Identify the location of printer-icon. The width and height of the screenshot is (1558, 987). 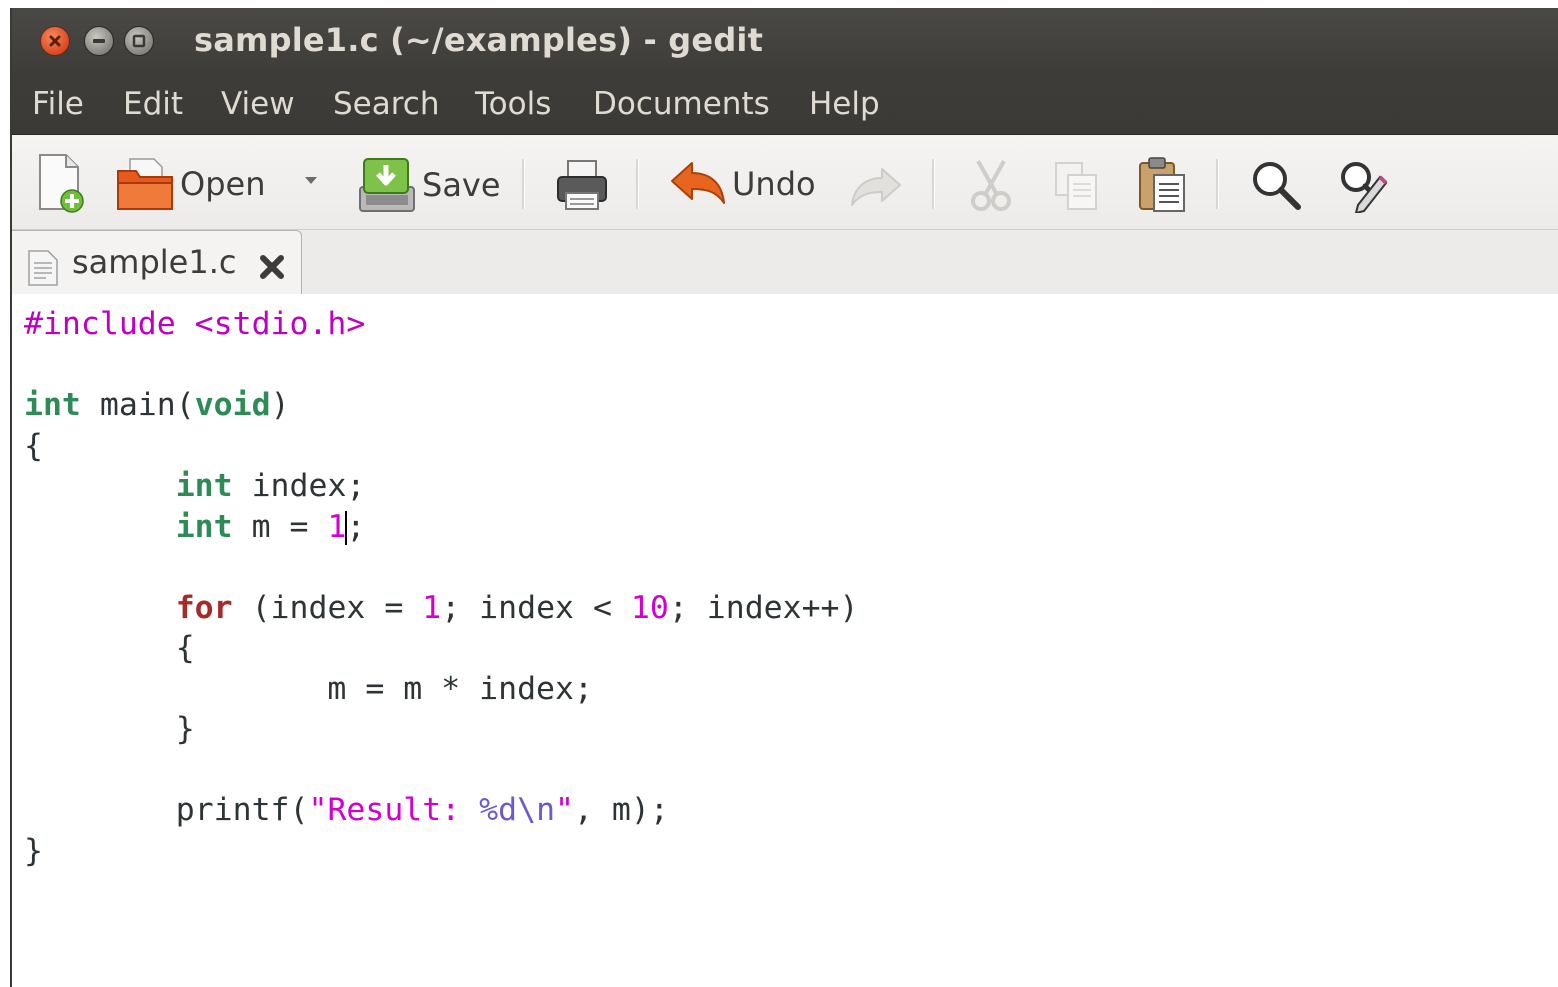
(582, 185).